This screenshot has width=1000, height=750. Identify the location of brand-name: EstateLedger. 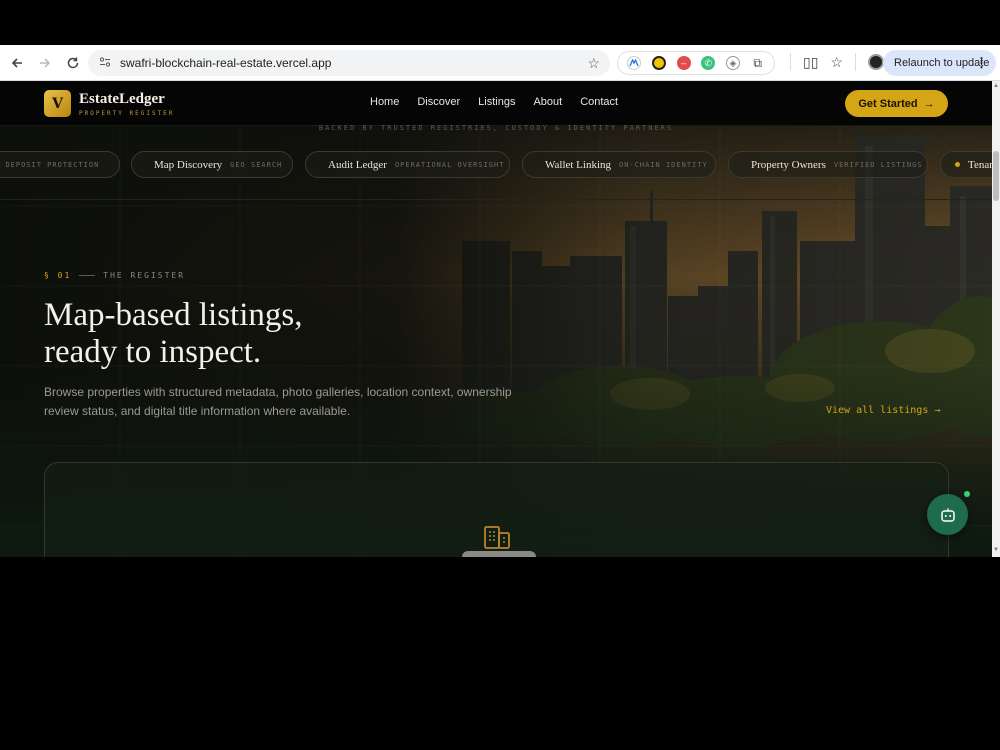
(122, 99).